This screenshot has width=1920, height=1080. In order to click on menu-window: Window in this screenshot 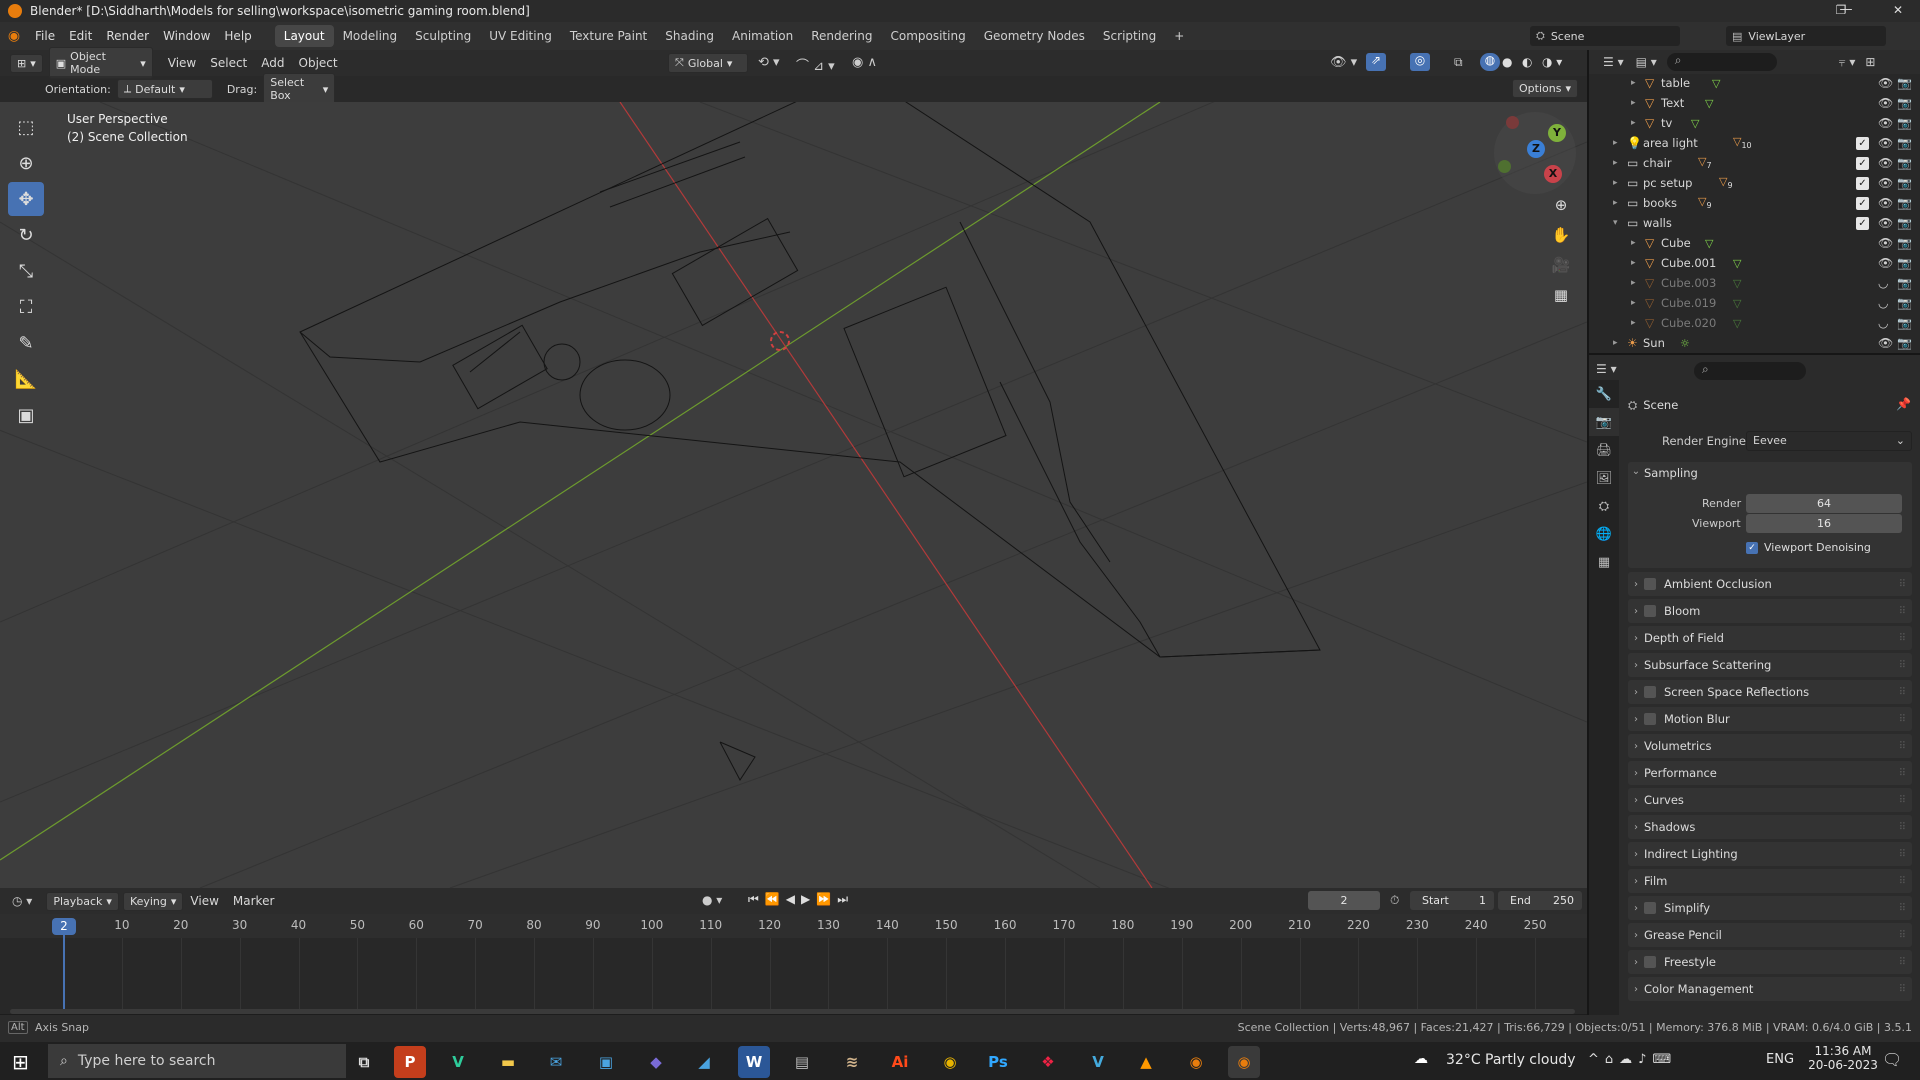, I will do `click(186, 36)`.